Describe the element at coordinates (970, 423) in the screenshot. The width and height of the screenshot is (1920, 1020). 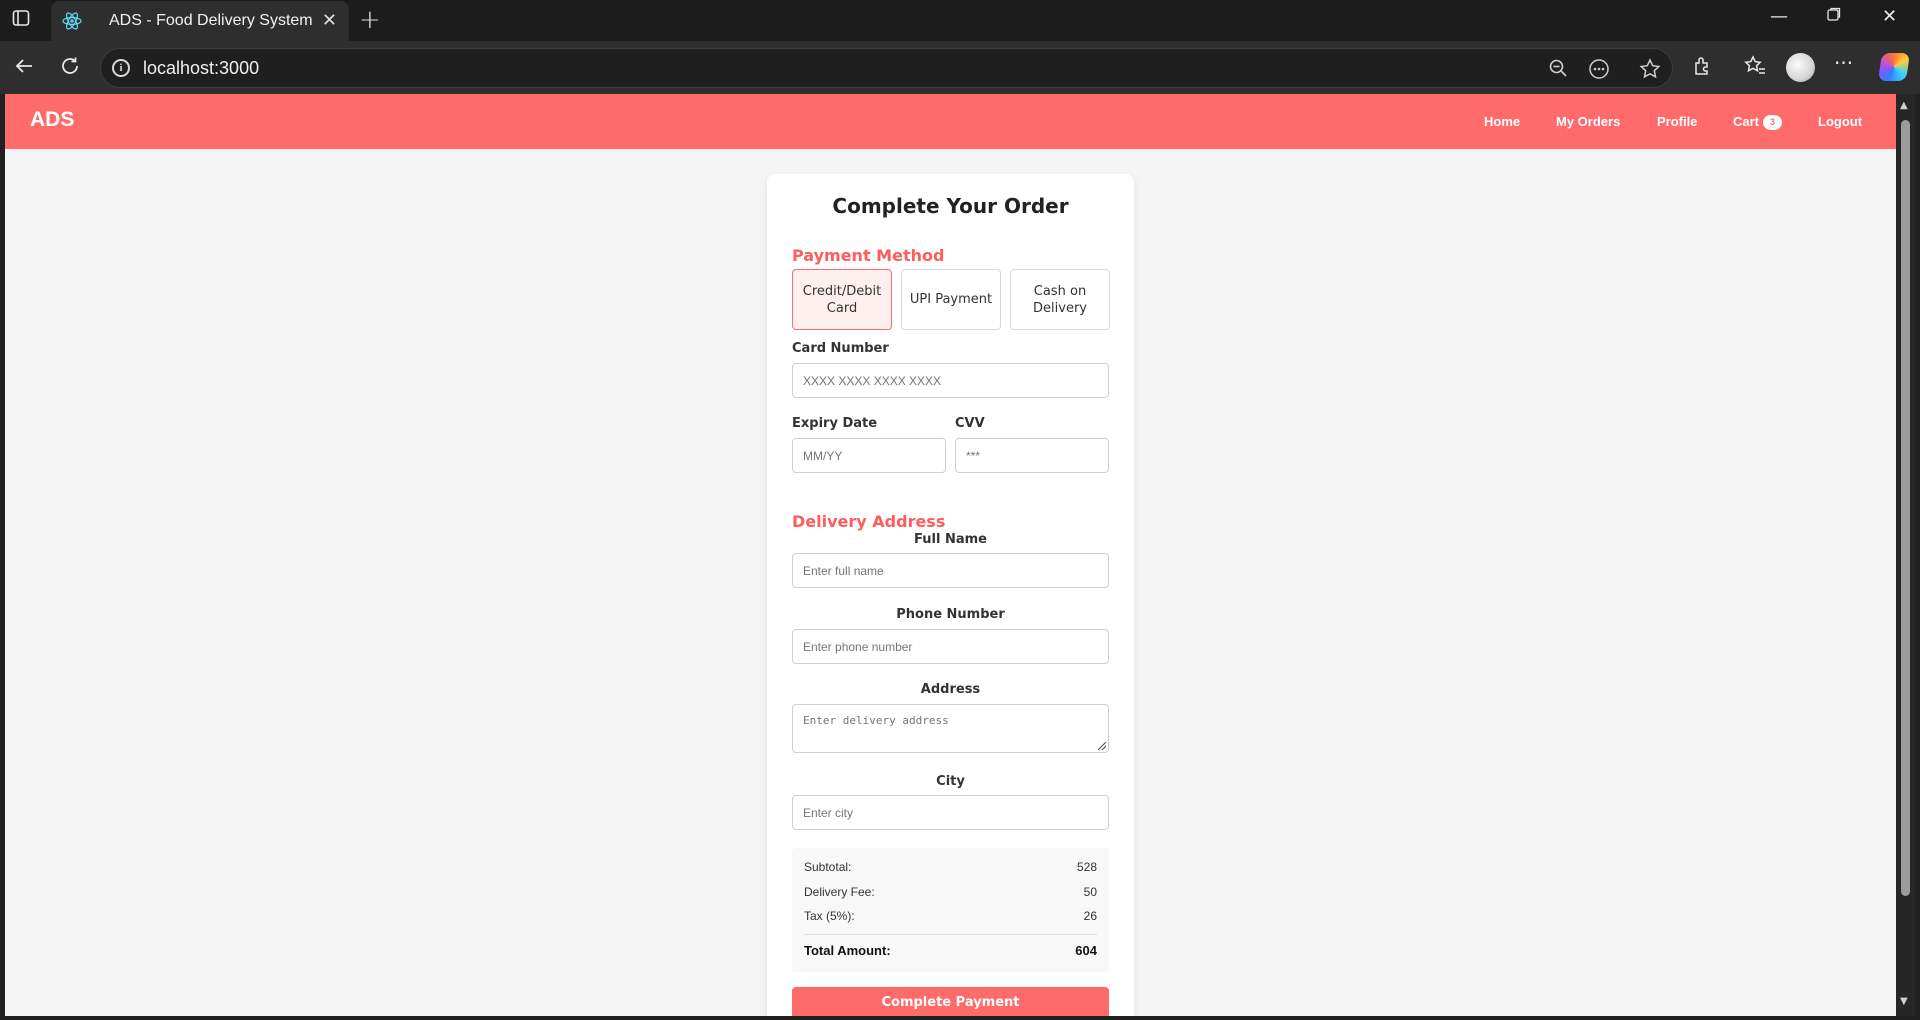
I see `cvv-label: CVV` at that location.